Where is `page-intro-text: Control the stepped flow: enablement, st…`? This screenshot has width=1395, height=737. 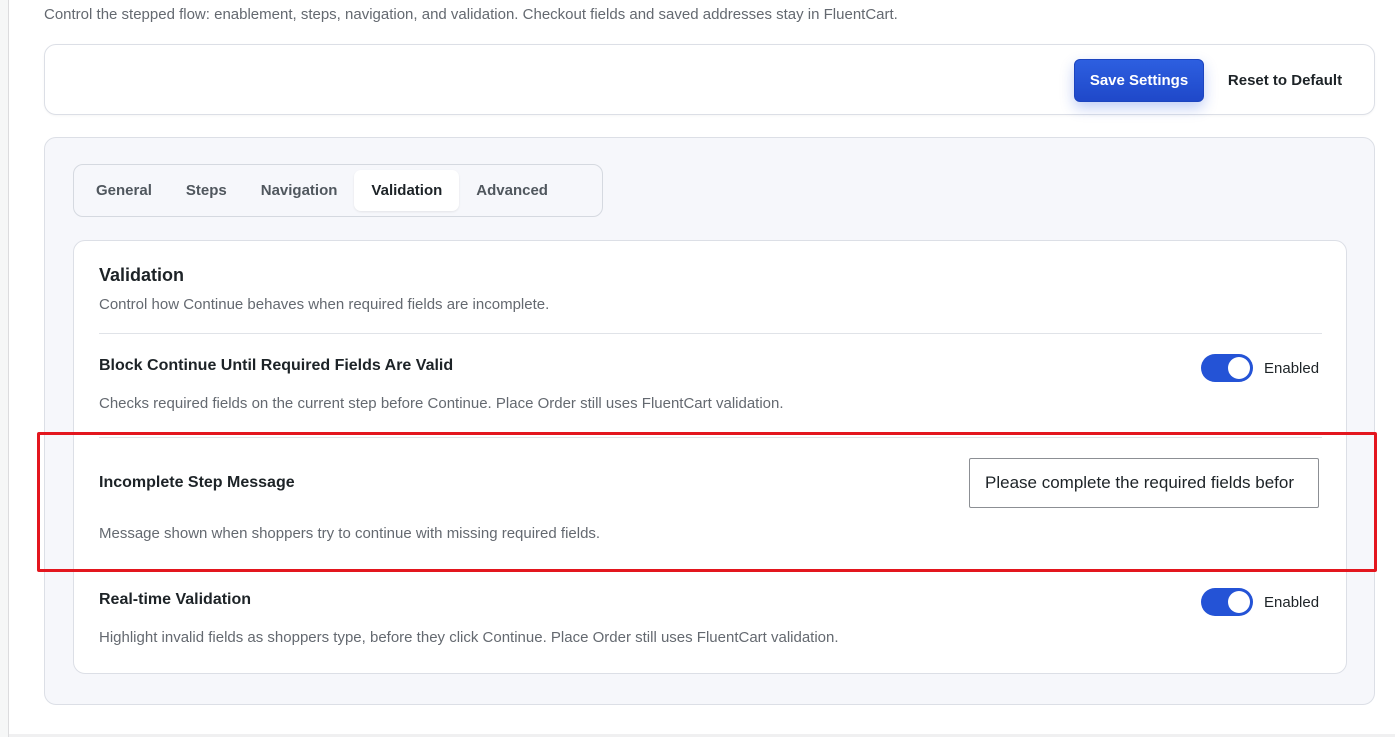
page-intro-text: Control the stepped flow: enablement, st… is located at coordinates (471, 14).